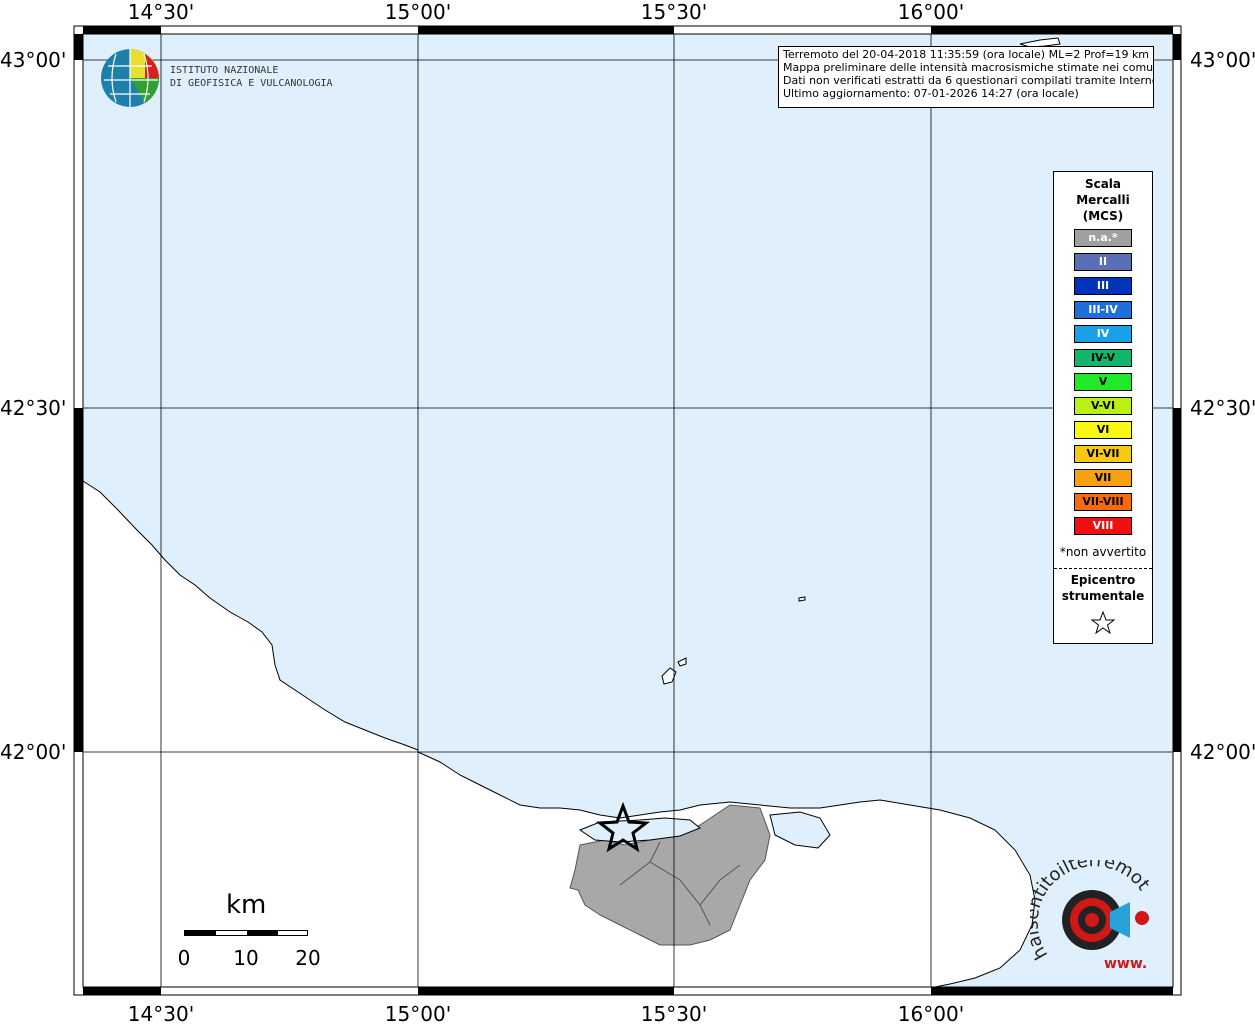 This screenshot has width=1255, height=1026. I want to click on lat-label-right: 42°30', so click(1222, 408).